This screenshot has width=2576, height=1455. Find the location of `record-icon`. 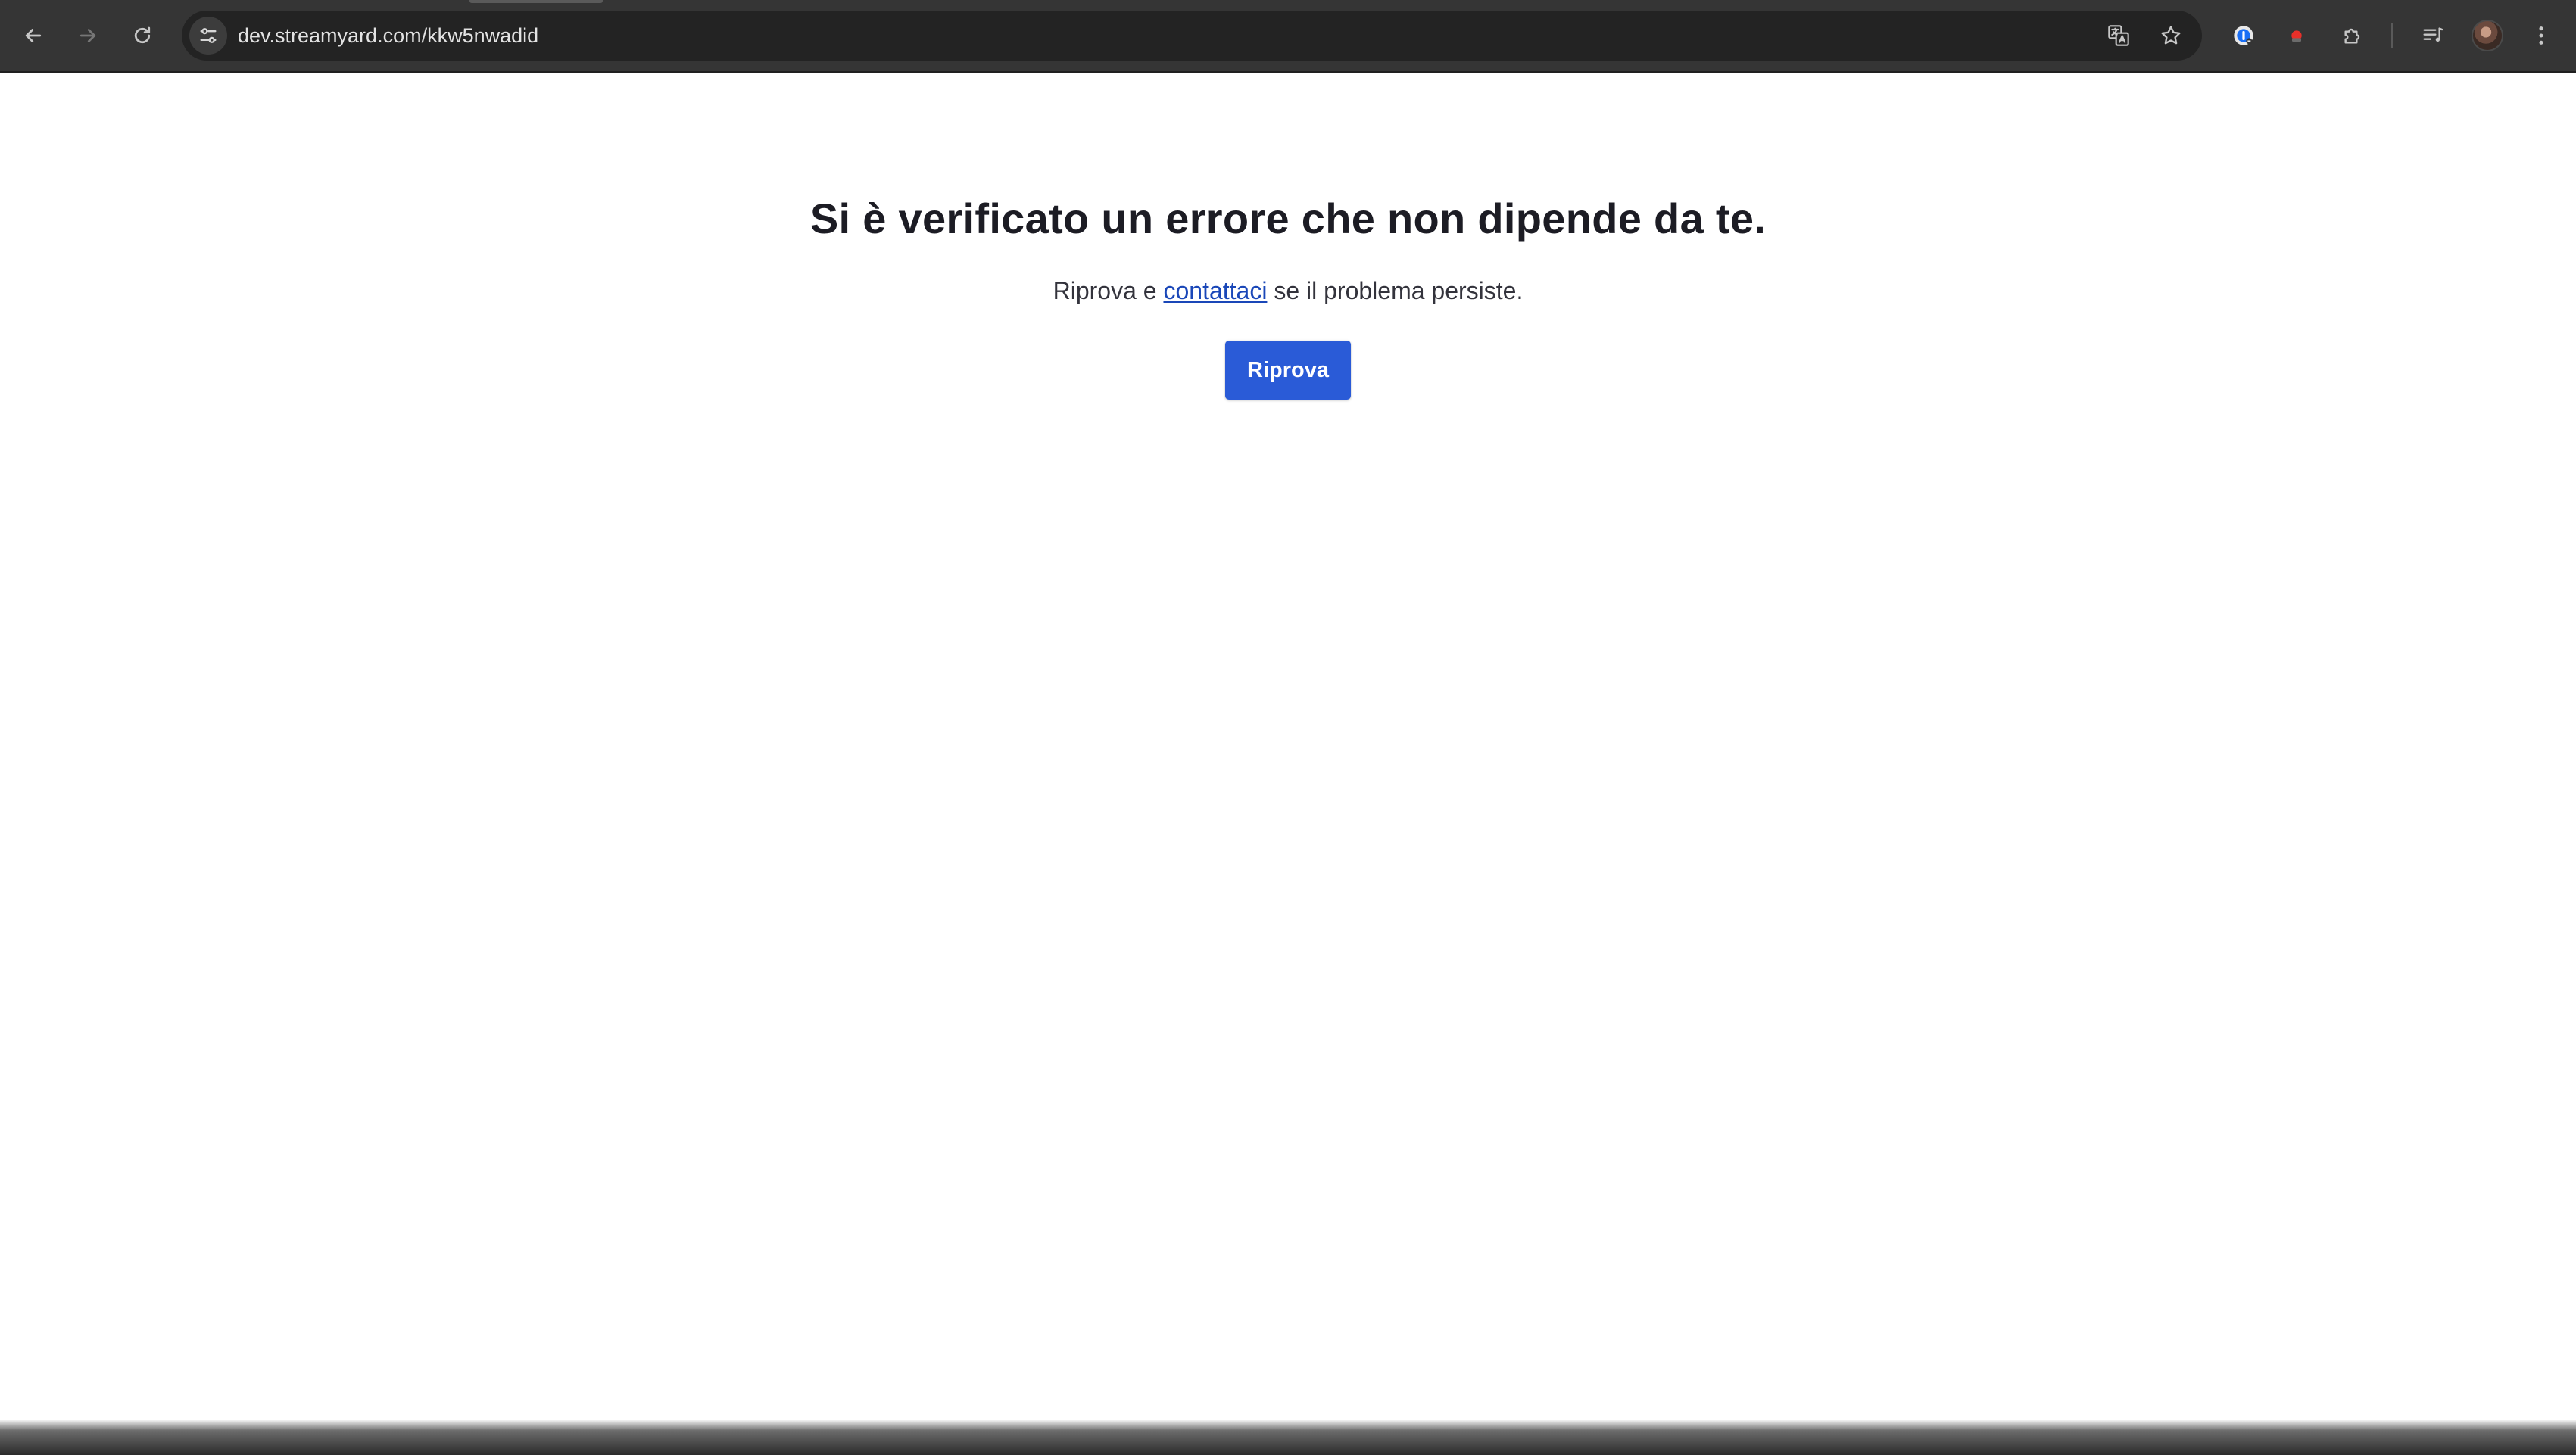

record-icon is located at coordinates (2296, 36).